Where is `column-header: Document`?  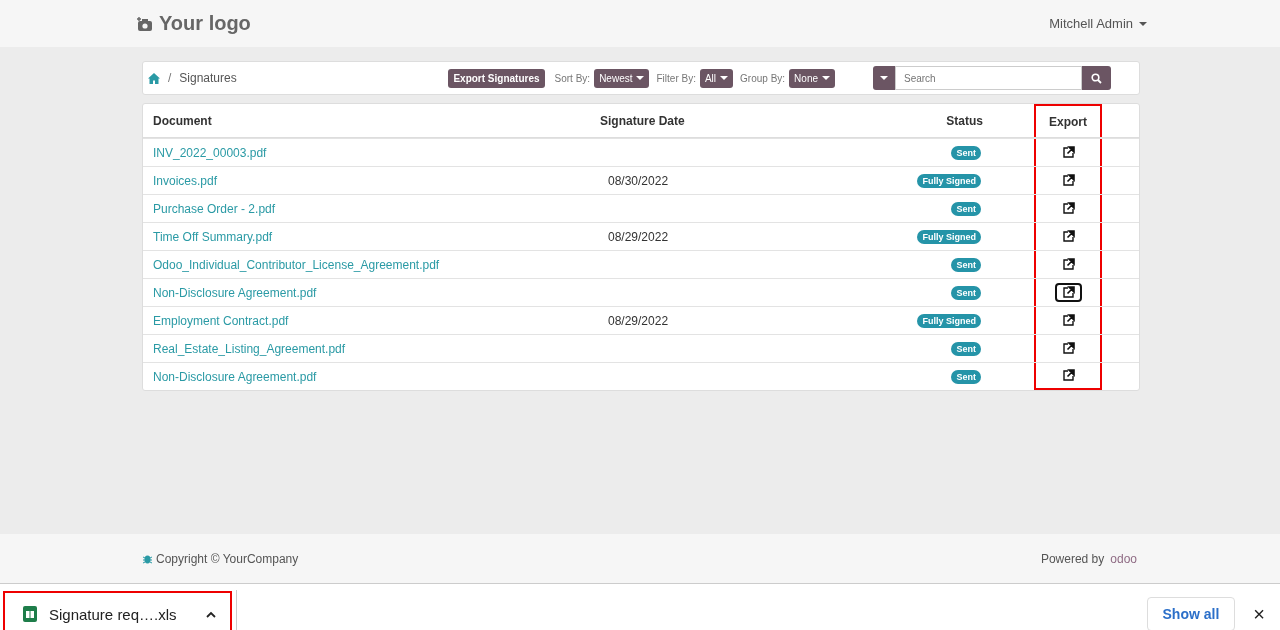
column-header: Document is located at coordinates (182, 121).